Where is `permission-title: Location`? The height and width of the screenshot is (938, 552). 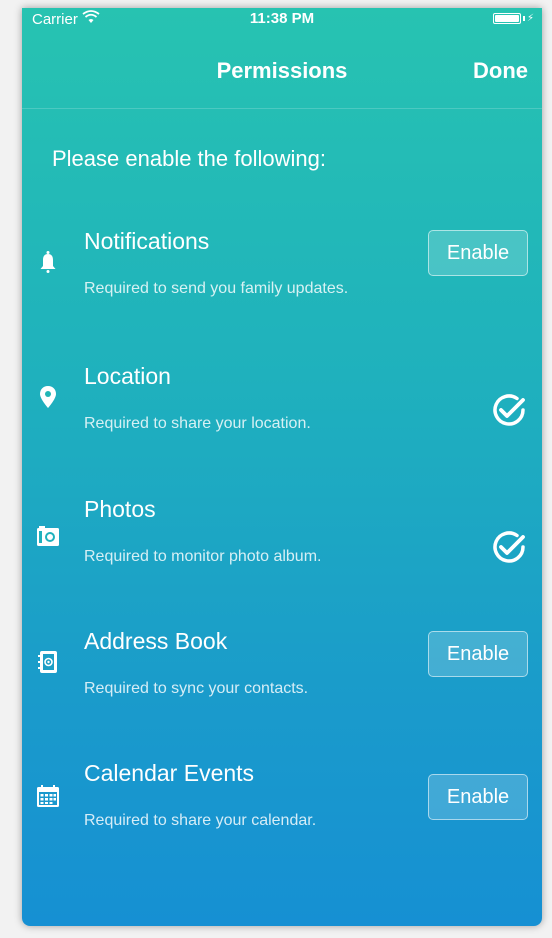
permission-title: Location is located at coordinates (127, 376).